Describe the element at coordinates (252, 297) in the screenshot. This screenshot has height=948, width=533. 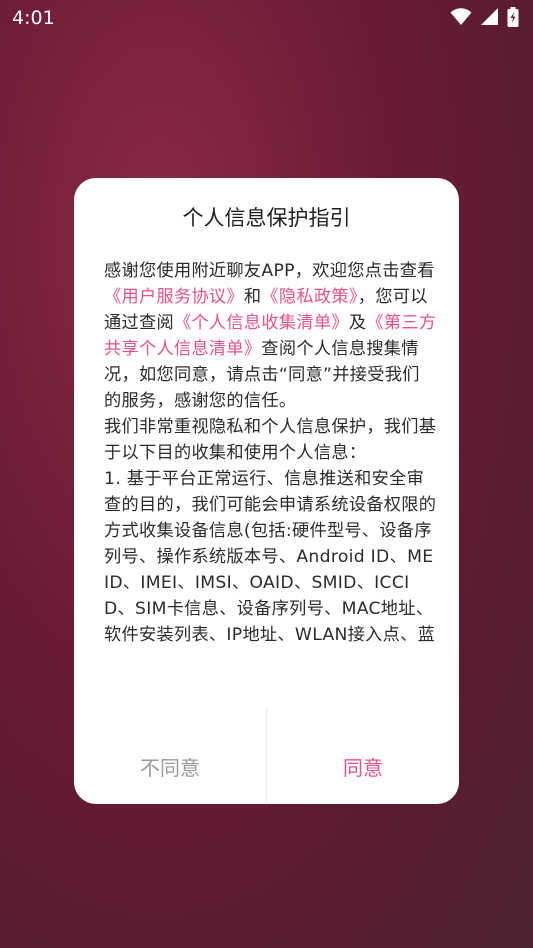
I see `body-text-and: 和` at that location.